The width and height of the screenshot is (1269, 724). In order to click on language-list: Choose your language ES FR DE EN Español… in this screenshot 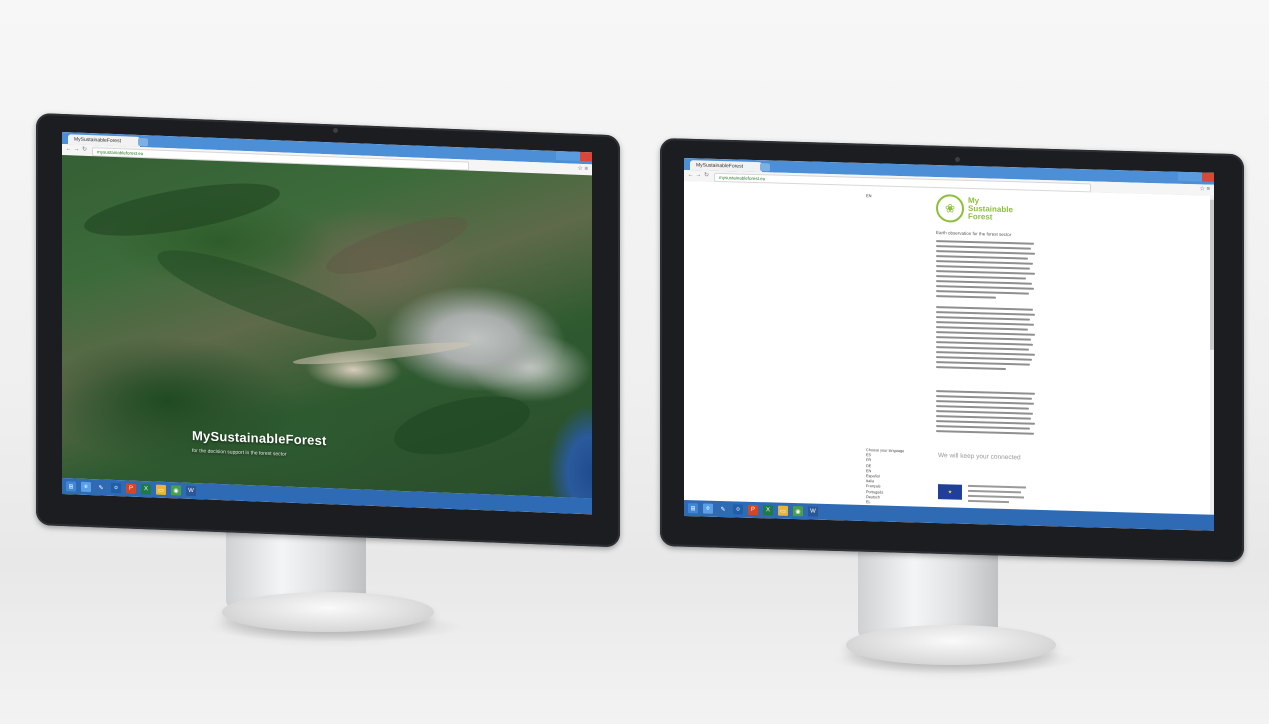, I will do `click(885, 480)`.